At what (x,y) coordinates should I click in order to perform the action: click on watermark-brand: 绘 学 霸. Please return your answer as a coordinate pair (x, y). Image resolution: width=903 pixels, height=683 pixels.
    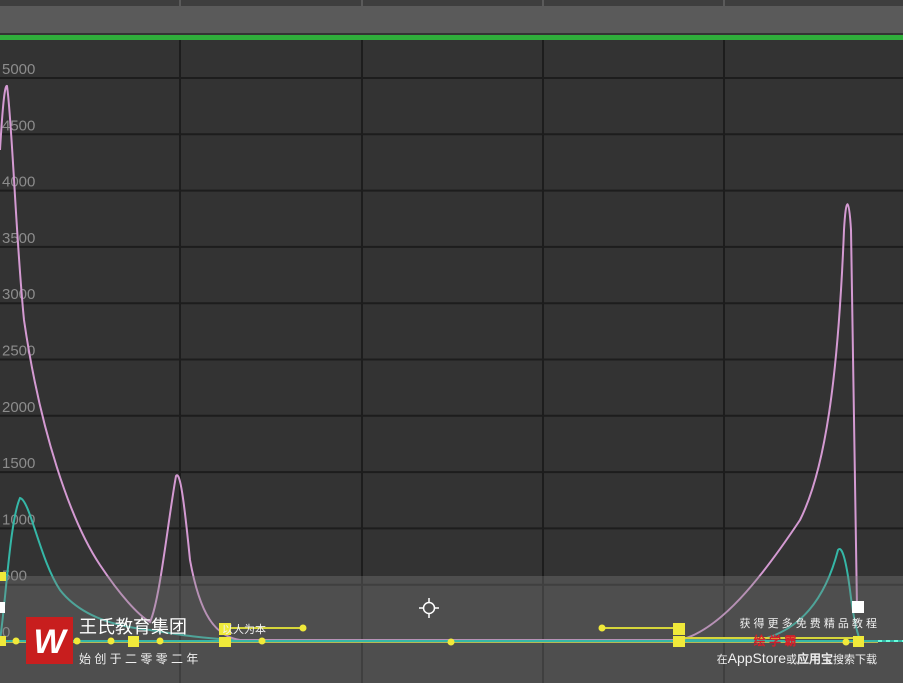
    Looking at the image, I should click on (775, 640).